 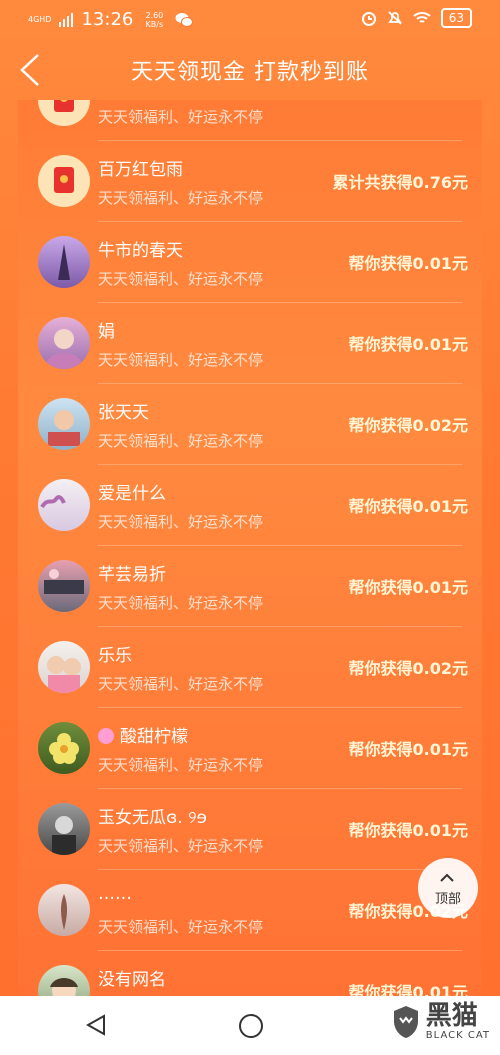 I want to click on list-item-name-text: 酸甜柠檬, so click(x=154, y=737).